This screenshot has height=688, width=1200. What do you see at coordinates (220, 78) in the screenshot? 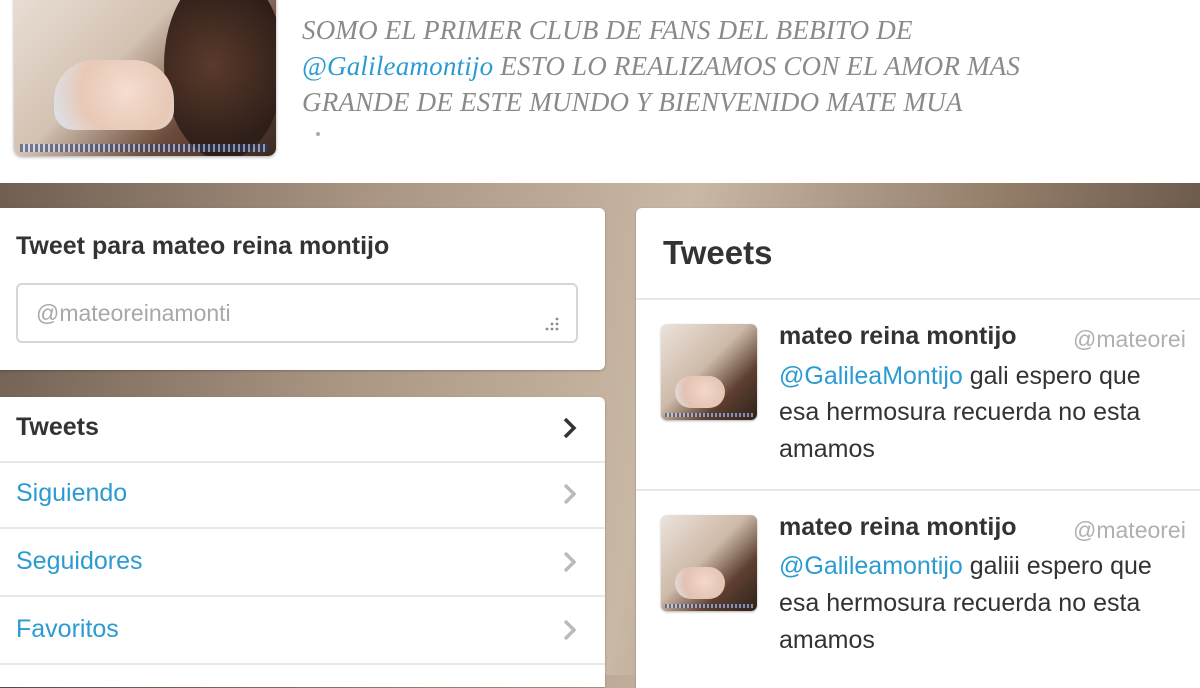
I see `avatar-photo-hair` at bounding box center [220, 78].